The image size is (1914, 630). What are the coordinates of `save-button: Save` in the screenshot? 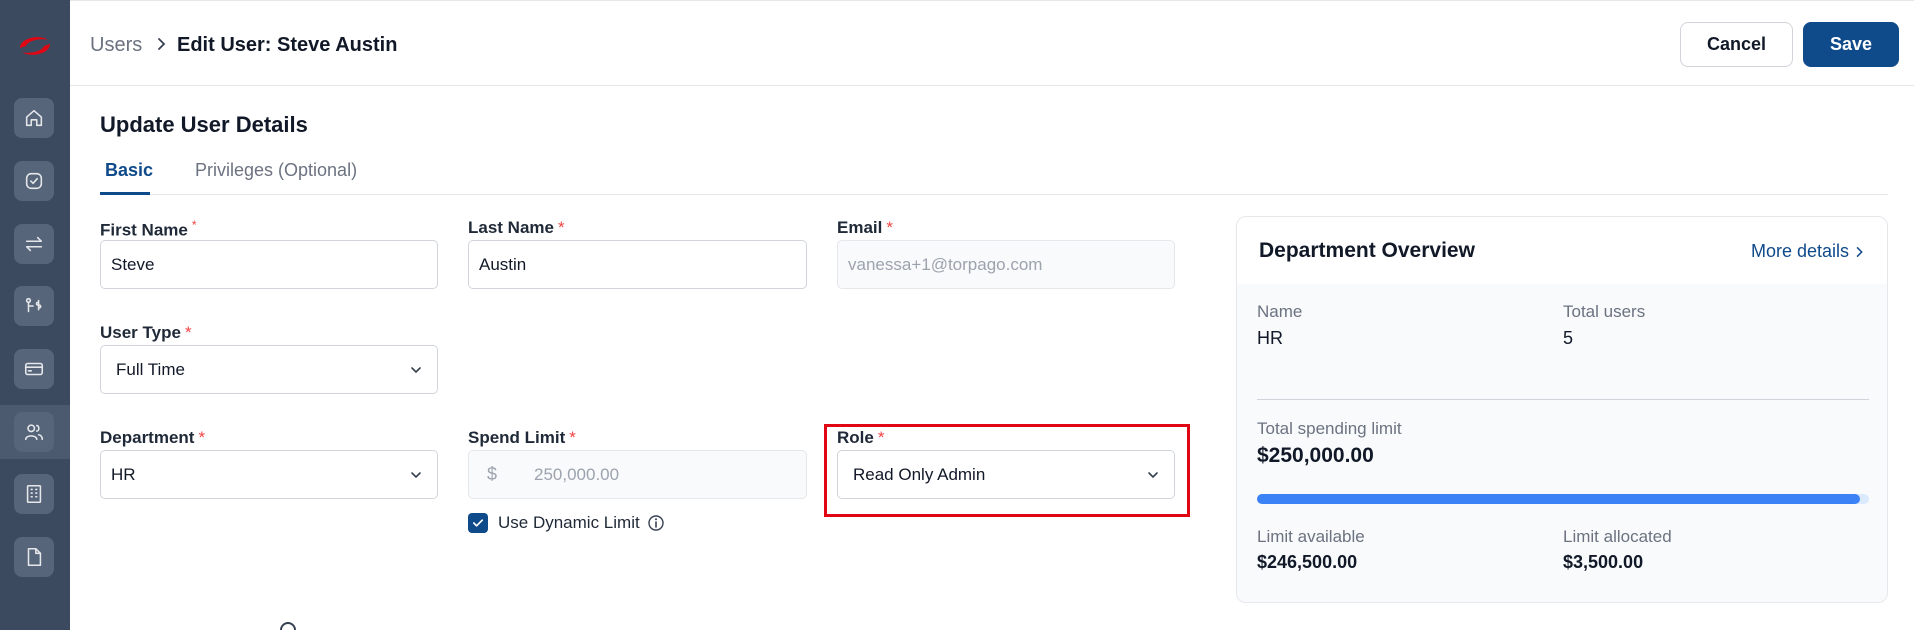 It's located at (1851, 44).